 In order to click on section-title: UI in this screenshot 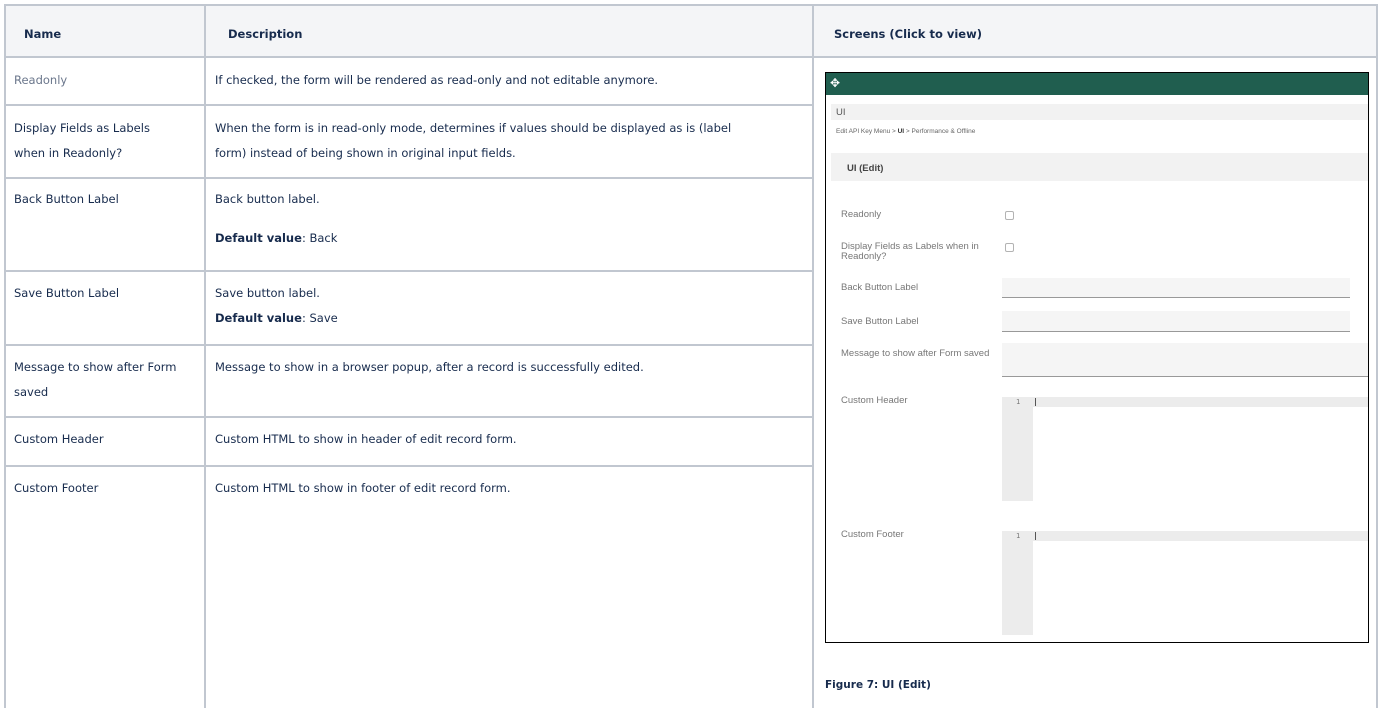, I will do `click(841, 112)`.